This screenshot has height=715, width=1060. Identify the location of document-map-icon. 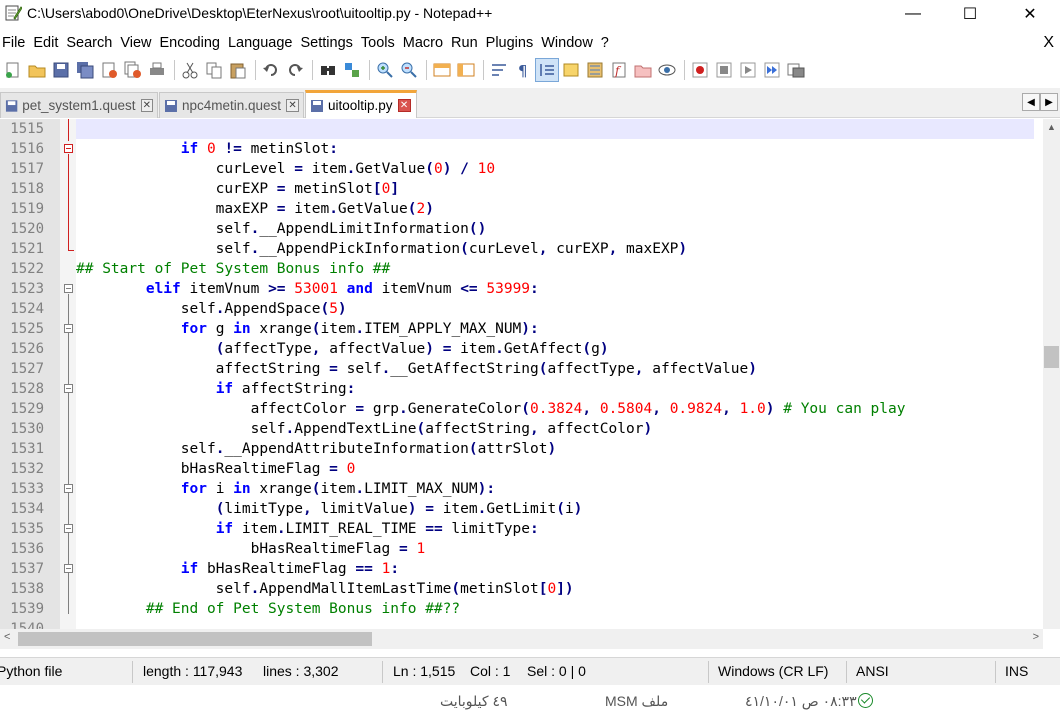
(595, 70).